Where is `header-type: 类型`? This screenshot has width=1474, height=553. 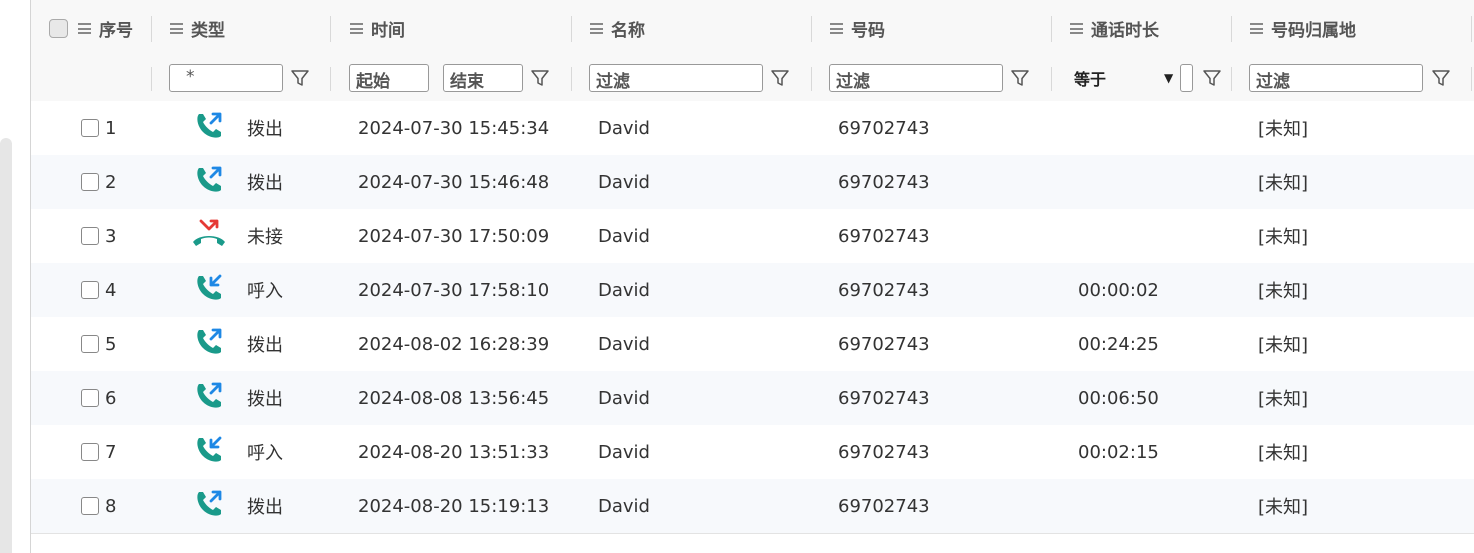 header-type: 类型 is located at coordinates (197, 28).